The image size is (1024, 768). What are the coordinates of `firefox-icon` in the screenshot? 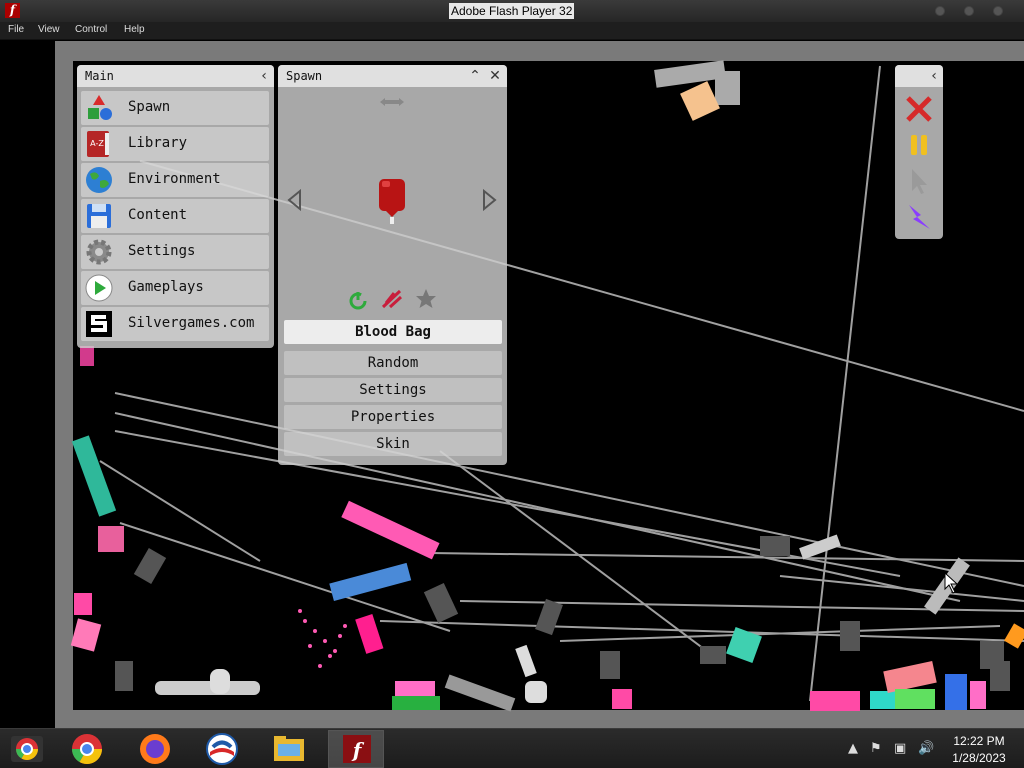 It's located at (155, 749).